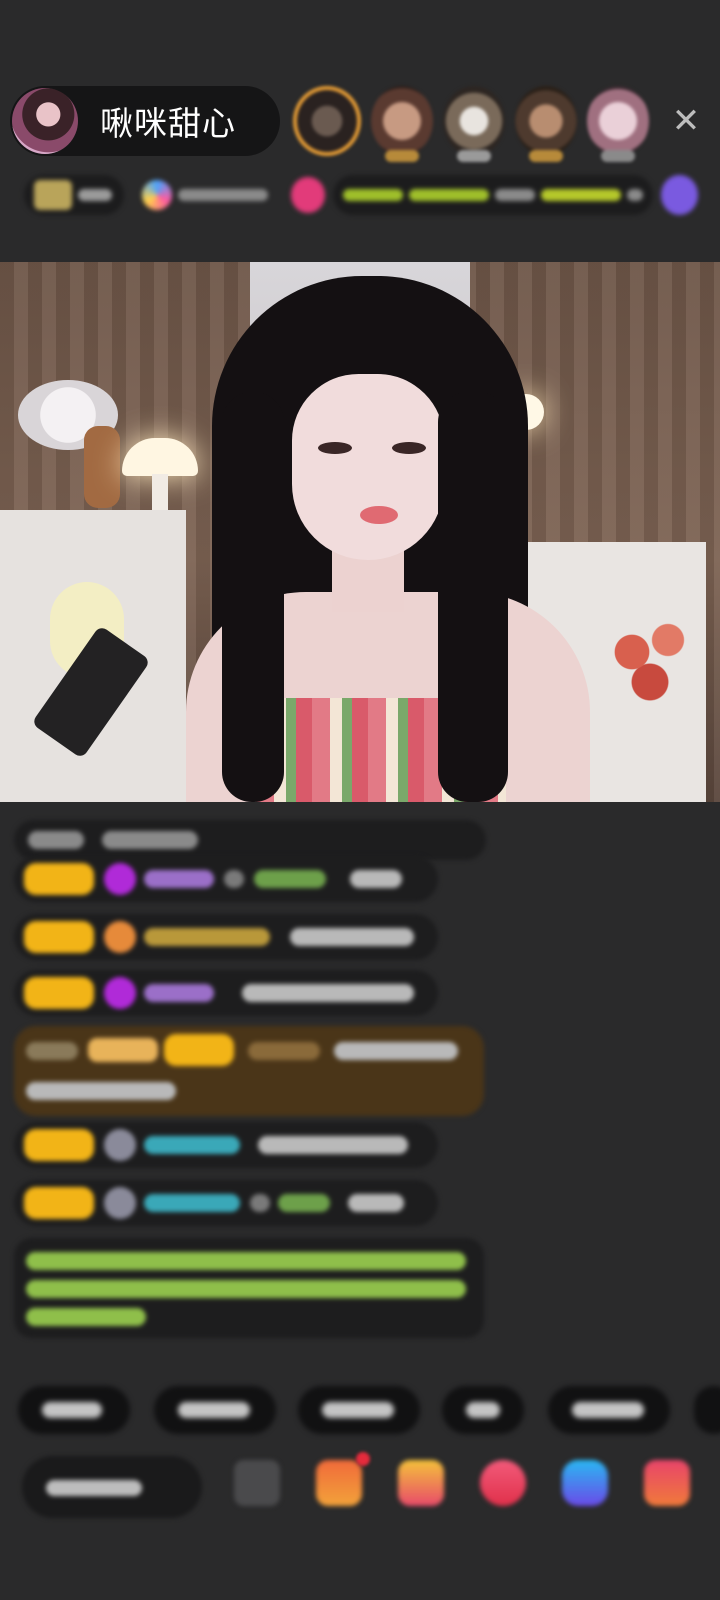  I want to click on close-icon: ✕, so click(686, 121).